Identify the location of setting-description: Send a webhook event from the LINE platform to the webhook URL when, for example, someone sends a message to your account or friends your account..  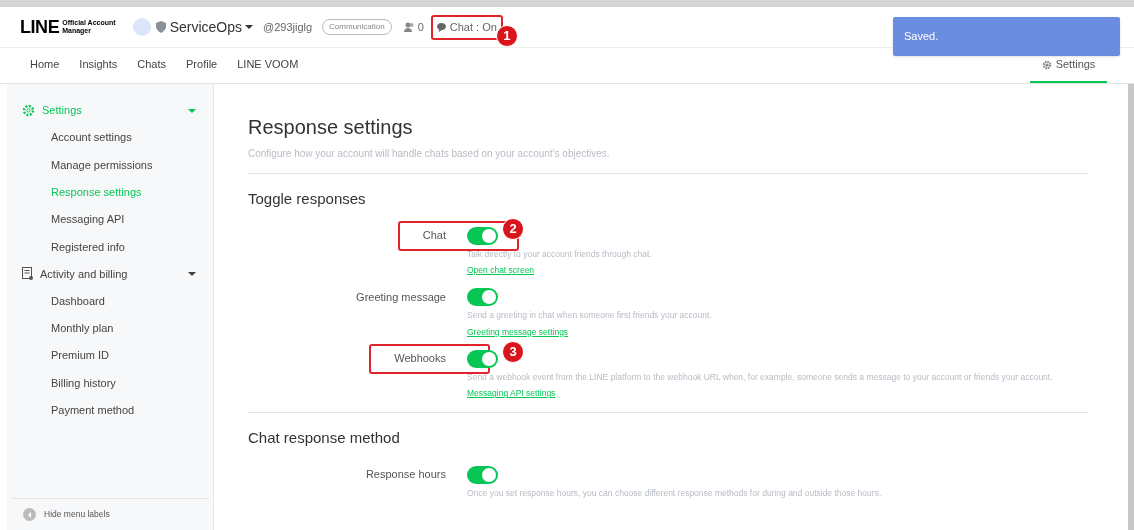
(760, 377).